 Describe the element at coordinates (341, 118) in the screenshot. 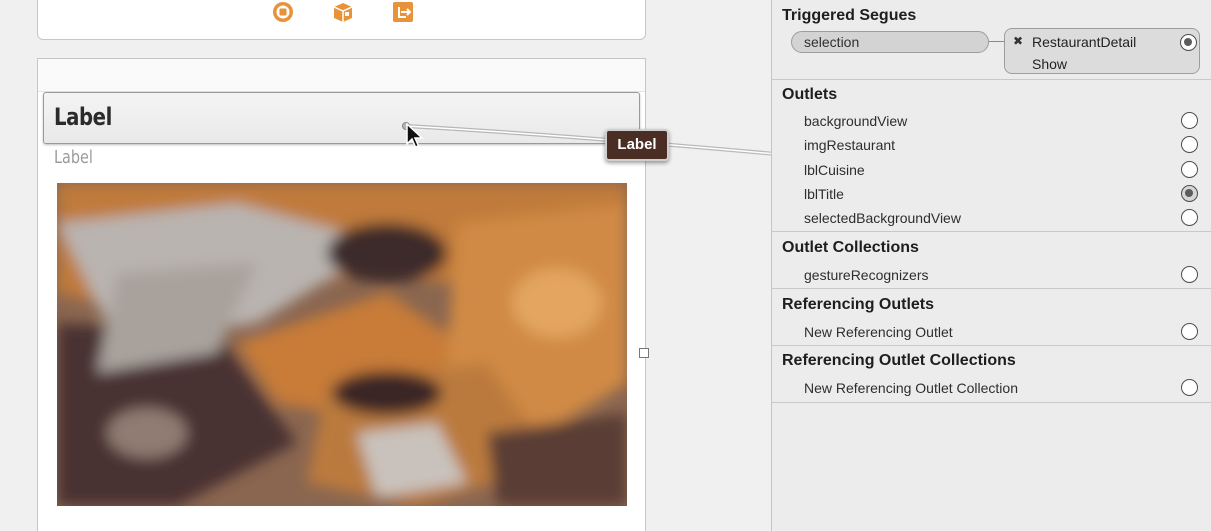

I see `title-label-selection` at that location.